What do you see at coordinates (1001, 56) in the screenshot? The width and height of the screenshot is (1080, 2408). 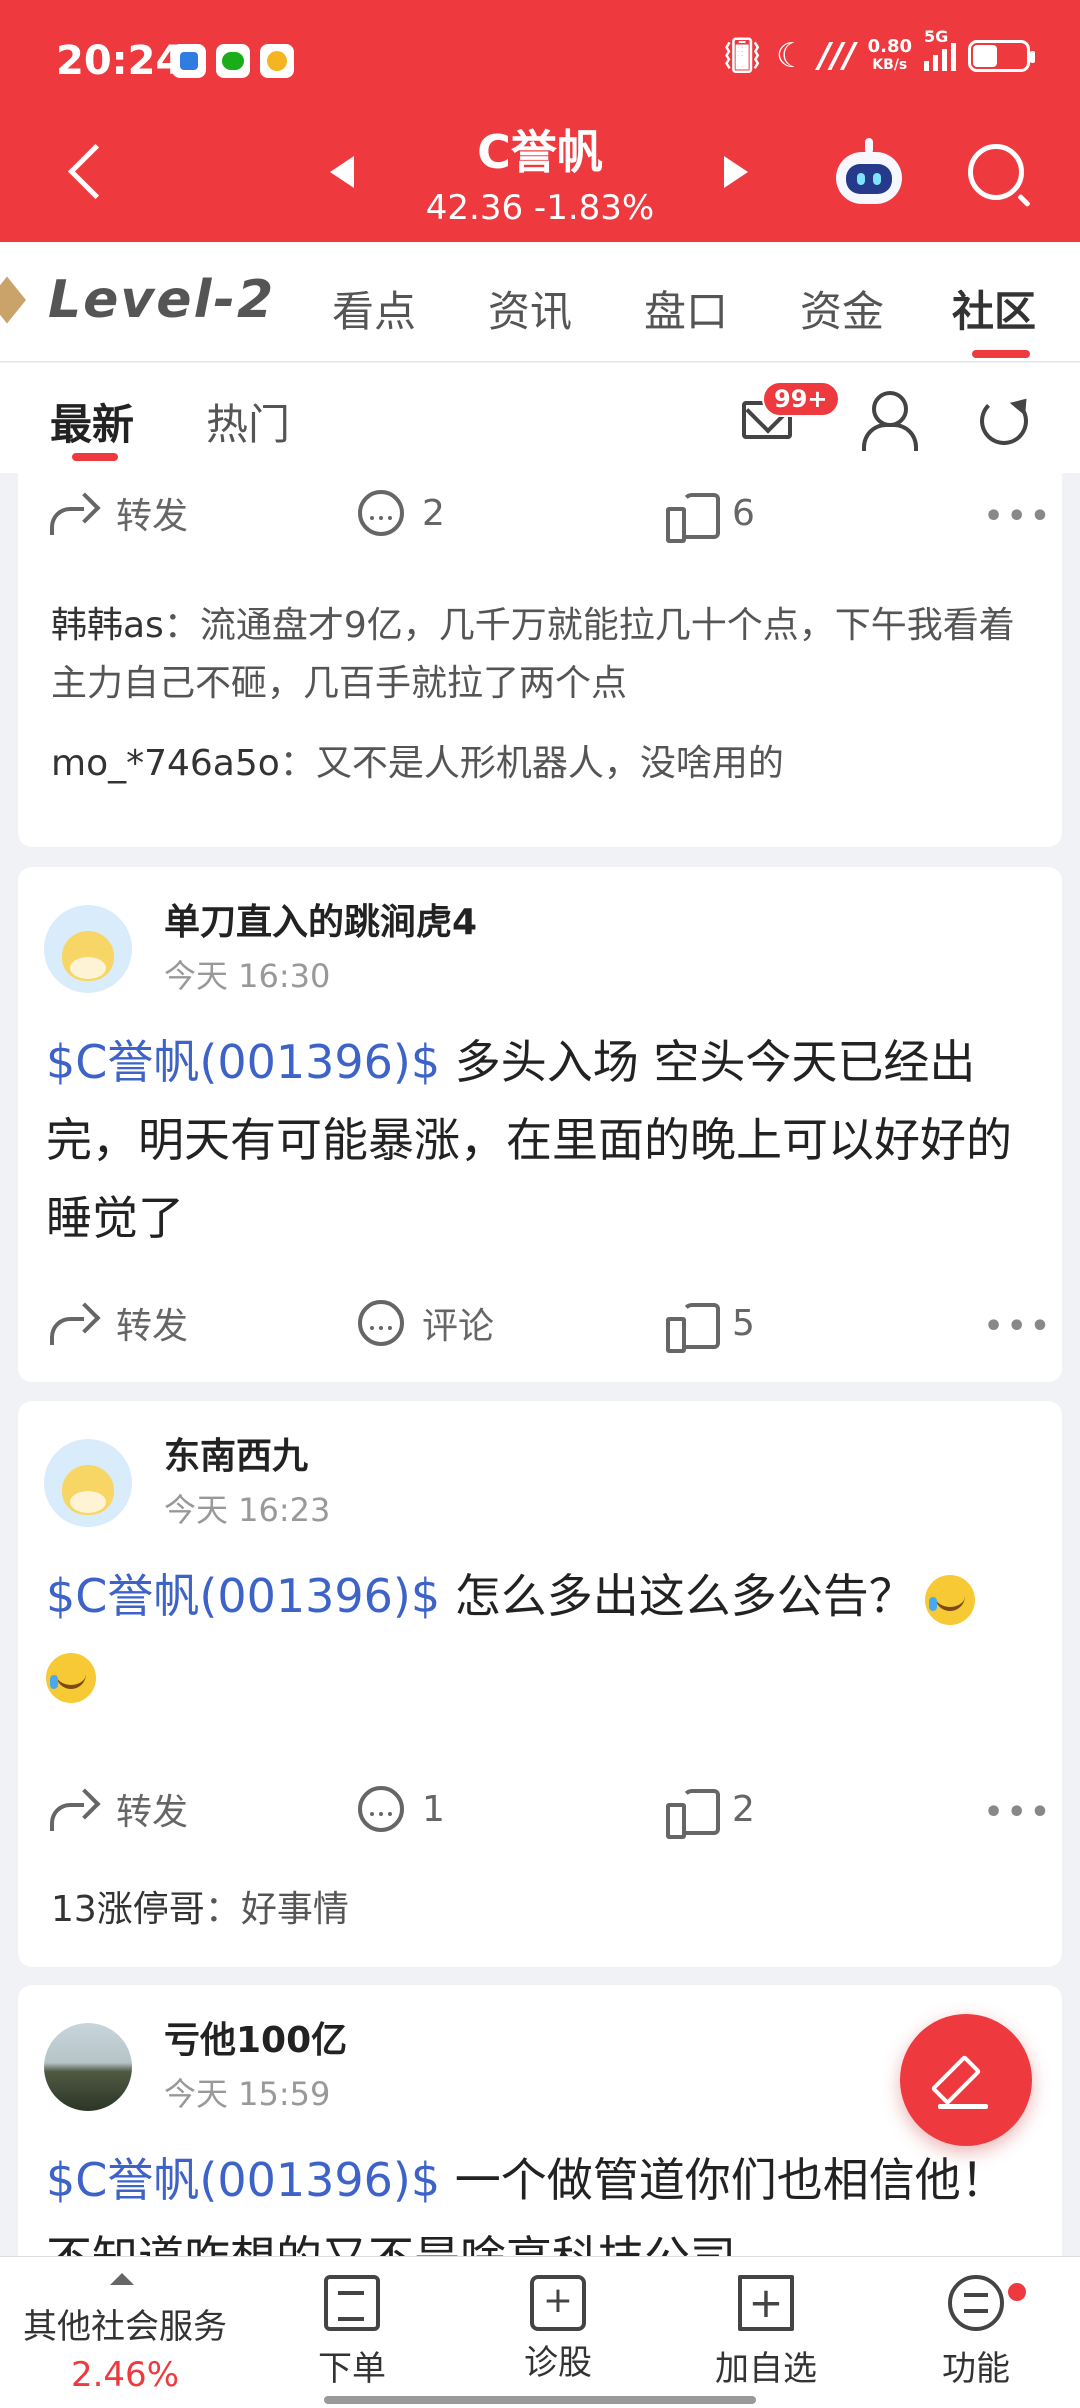 I see `battery-icon` at bounding box center [1001, 56].